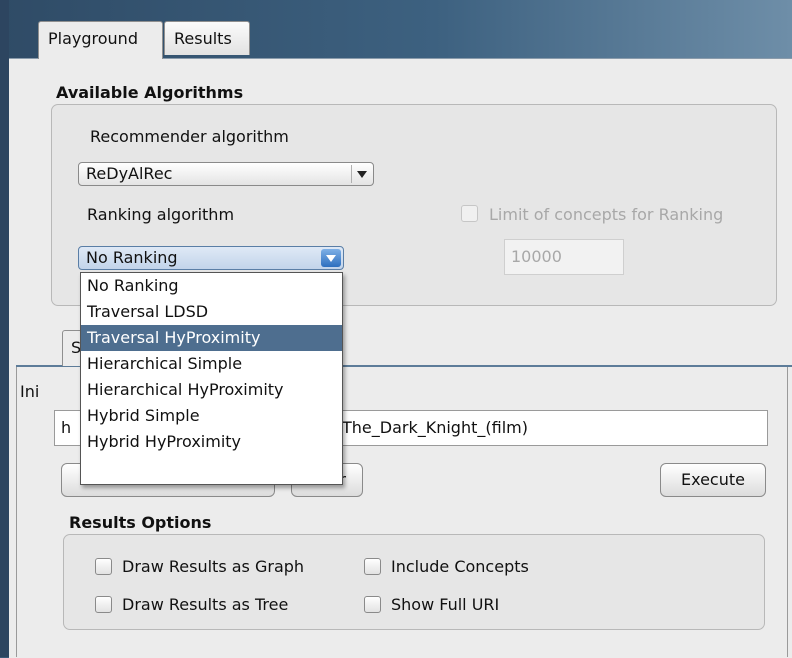 The width and height of the screenshot is (792, 658). Describe the element at coordinates (66, 427) in the screenshot. I see `initial-uri-prefix: h` at that location.